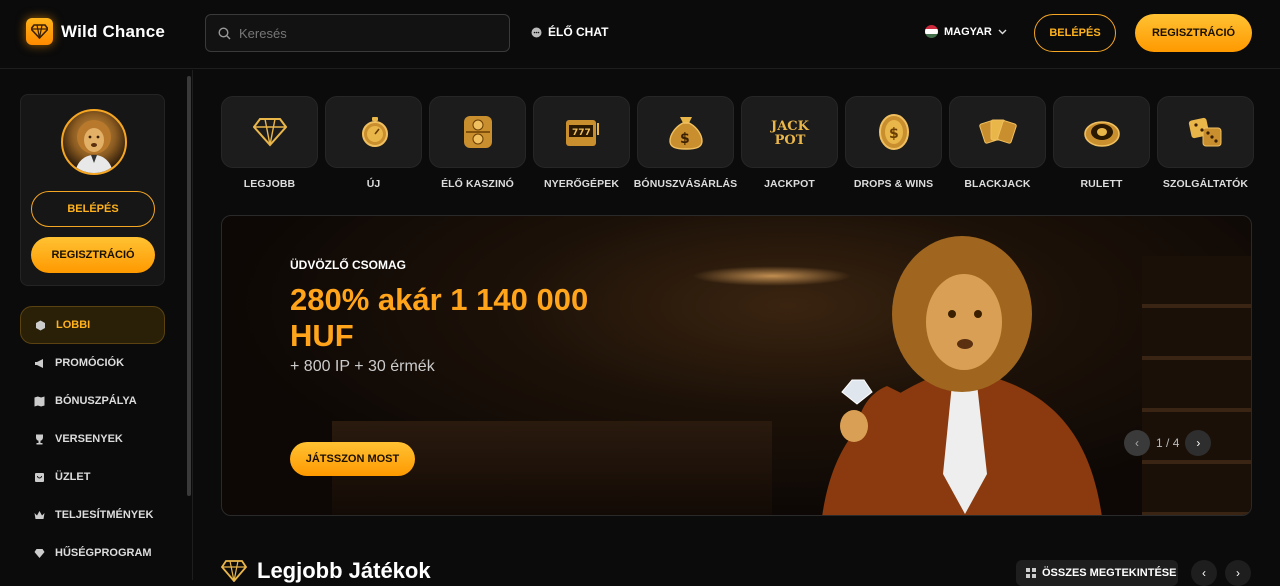 Image resolution: width=1280 pixels, height=586 pixels. Describe the element at coordinates (536, 32) in the screenshot. I see `chat-bubble-icon` at that location.